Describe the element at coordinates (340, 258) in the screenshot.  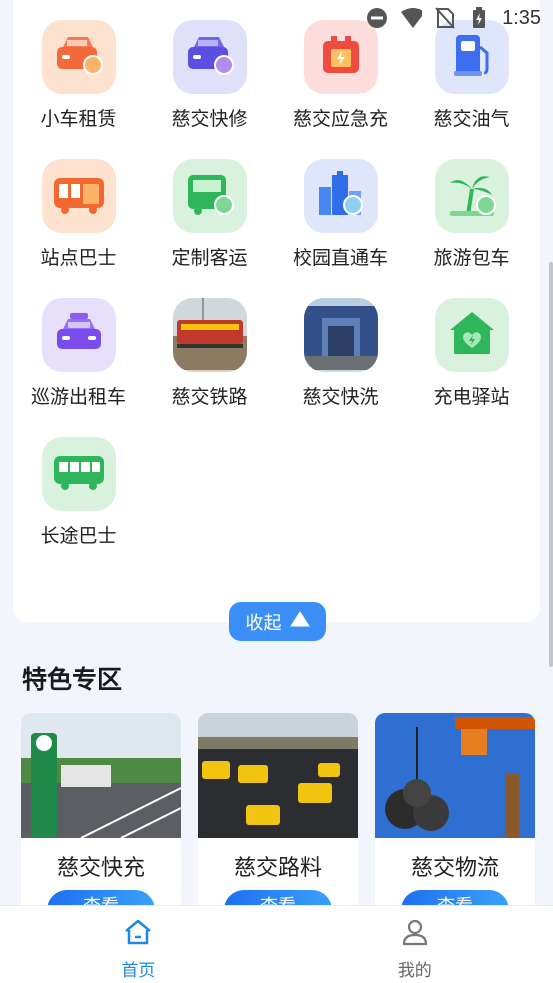
I see `grid-item-label: 校园直通车` at that location.